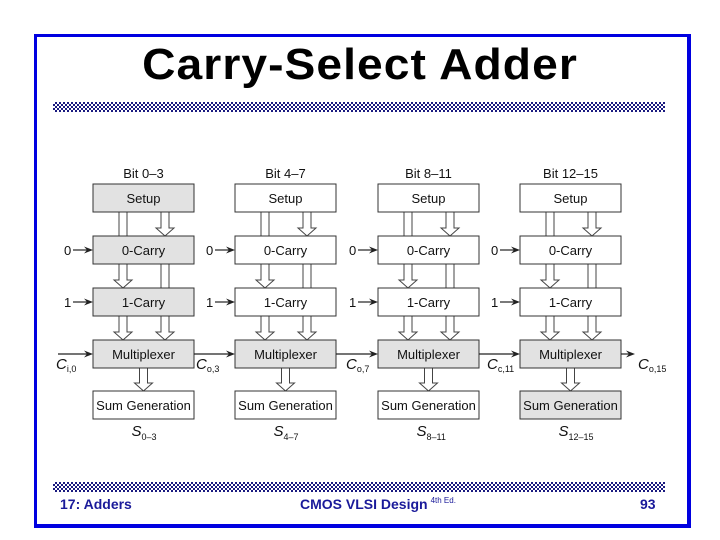 This screenshot has width=720, height=540. I want to click on bit-range-label: Bit 0–3, so click(143, 173).